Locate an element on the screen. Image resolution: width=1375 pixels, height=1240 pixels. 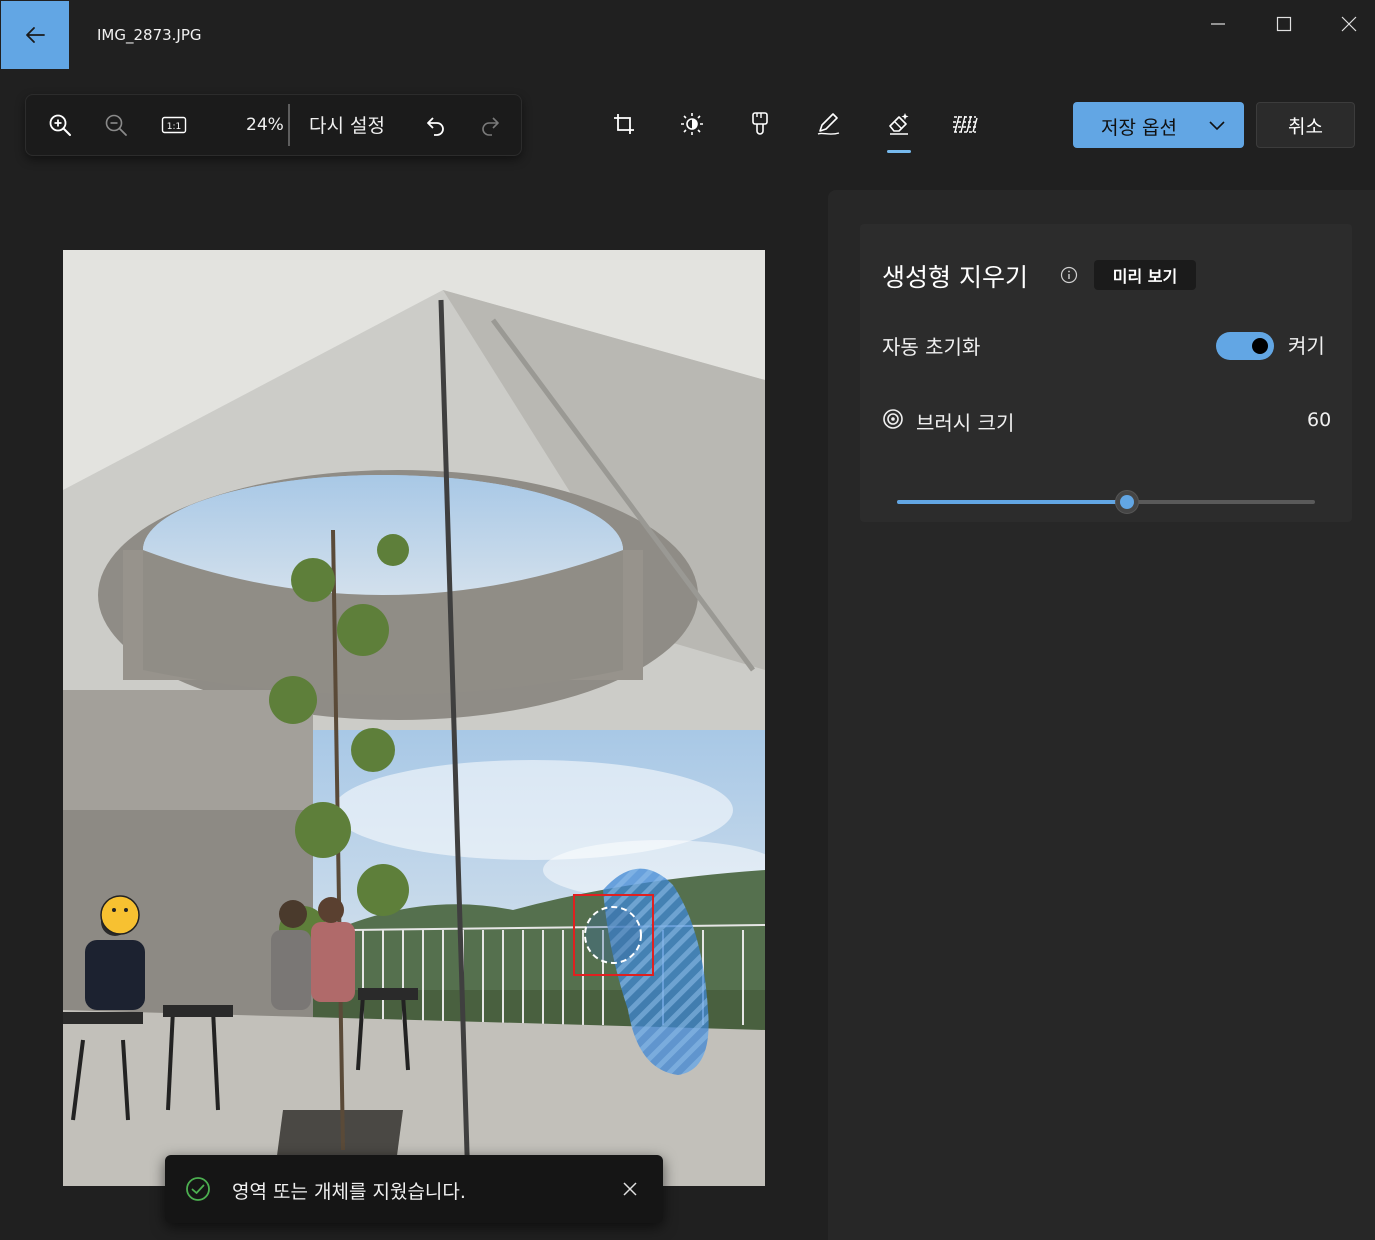
back-button is located at coordinates (35, 35).